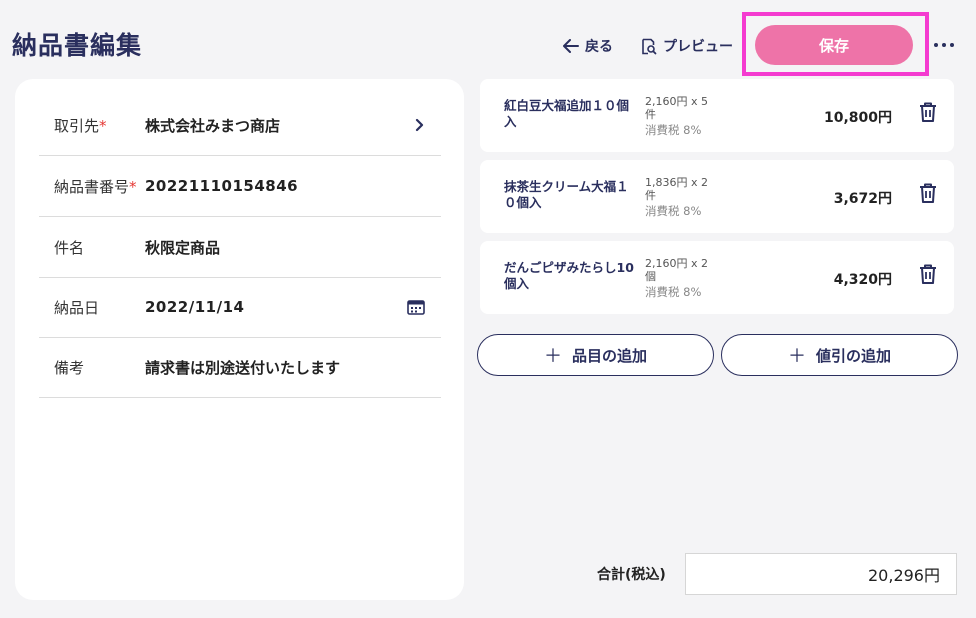 This screenshot has width=976, height=618. I want to click on item-unit-price: 2,160円 x 2, so click(676, 263).